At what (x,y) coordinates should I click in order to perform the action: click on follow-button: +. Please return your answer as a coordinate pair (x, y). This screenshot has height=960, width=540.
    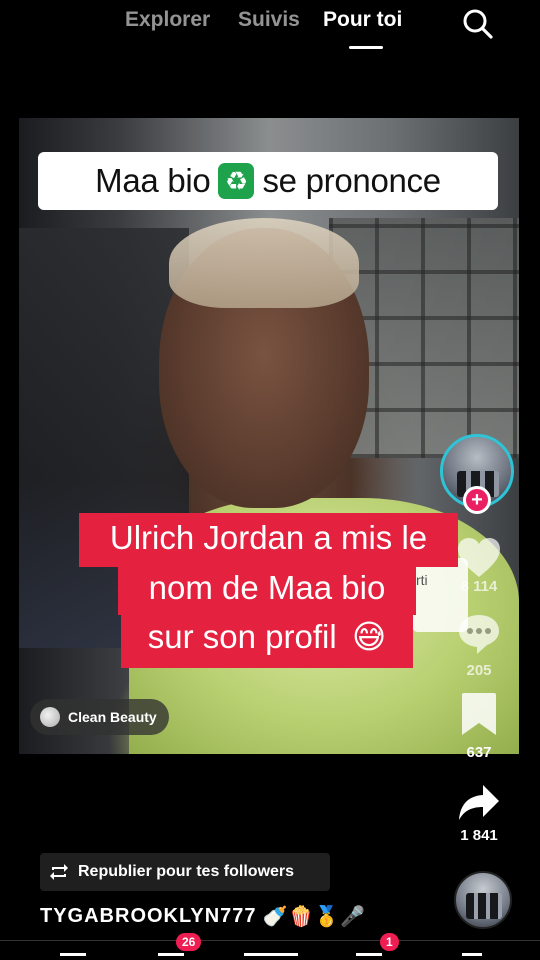
    Looking at the image, I should click on (477, 500).